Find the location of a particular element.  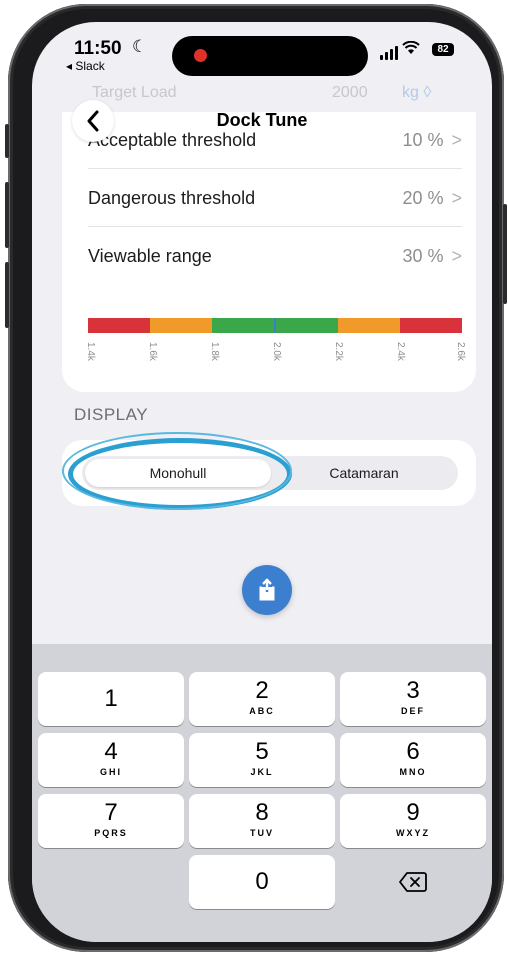

wifi-icon is located at coordinates (411, 49).